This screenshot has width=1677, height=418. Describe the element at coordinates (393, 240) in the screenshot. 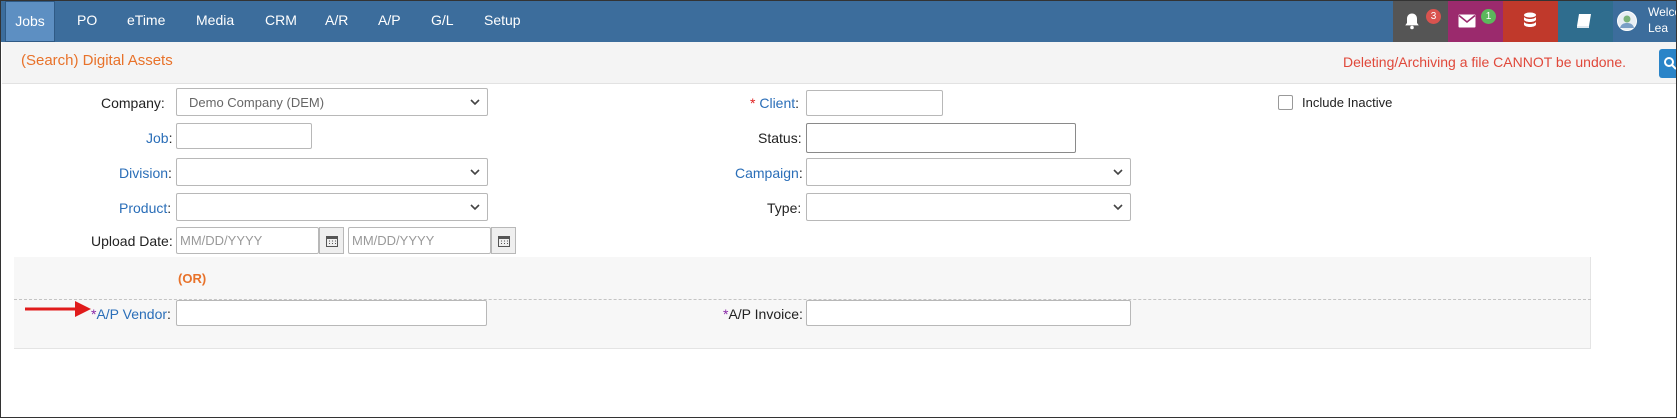

I see `upload-date-to-placeholder: MM/DD/YYYY` at that location.